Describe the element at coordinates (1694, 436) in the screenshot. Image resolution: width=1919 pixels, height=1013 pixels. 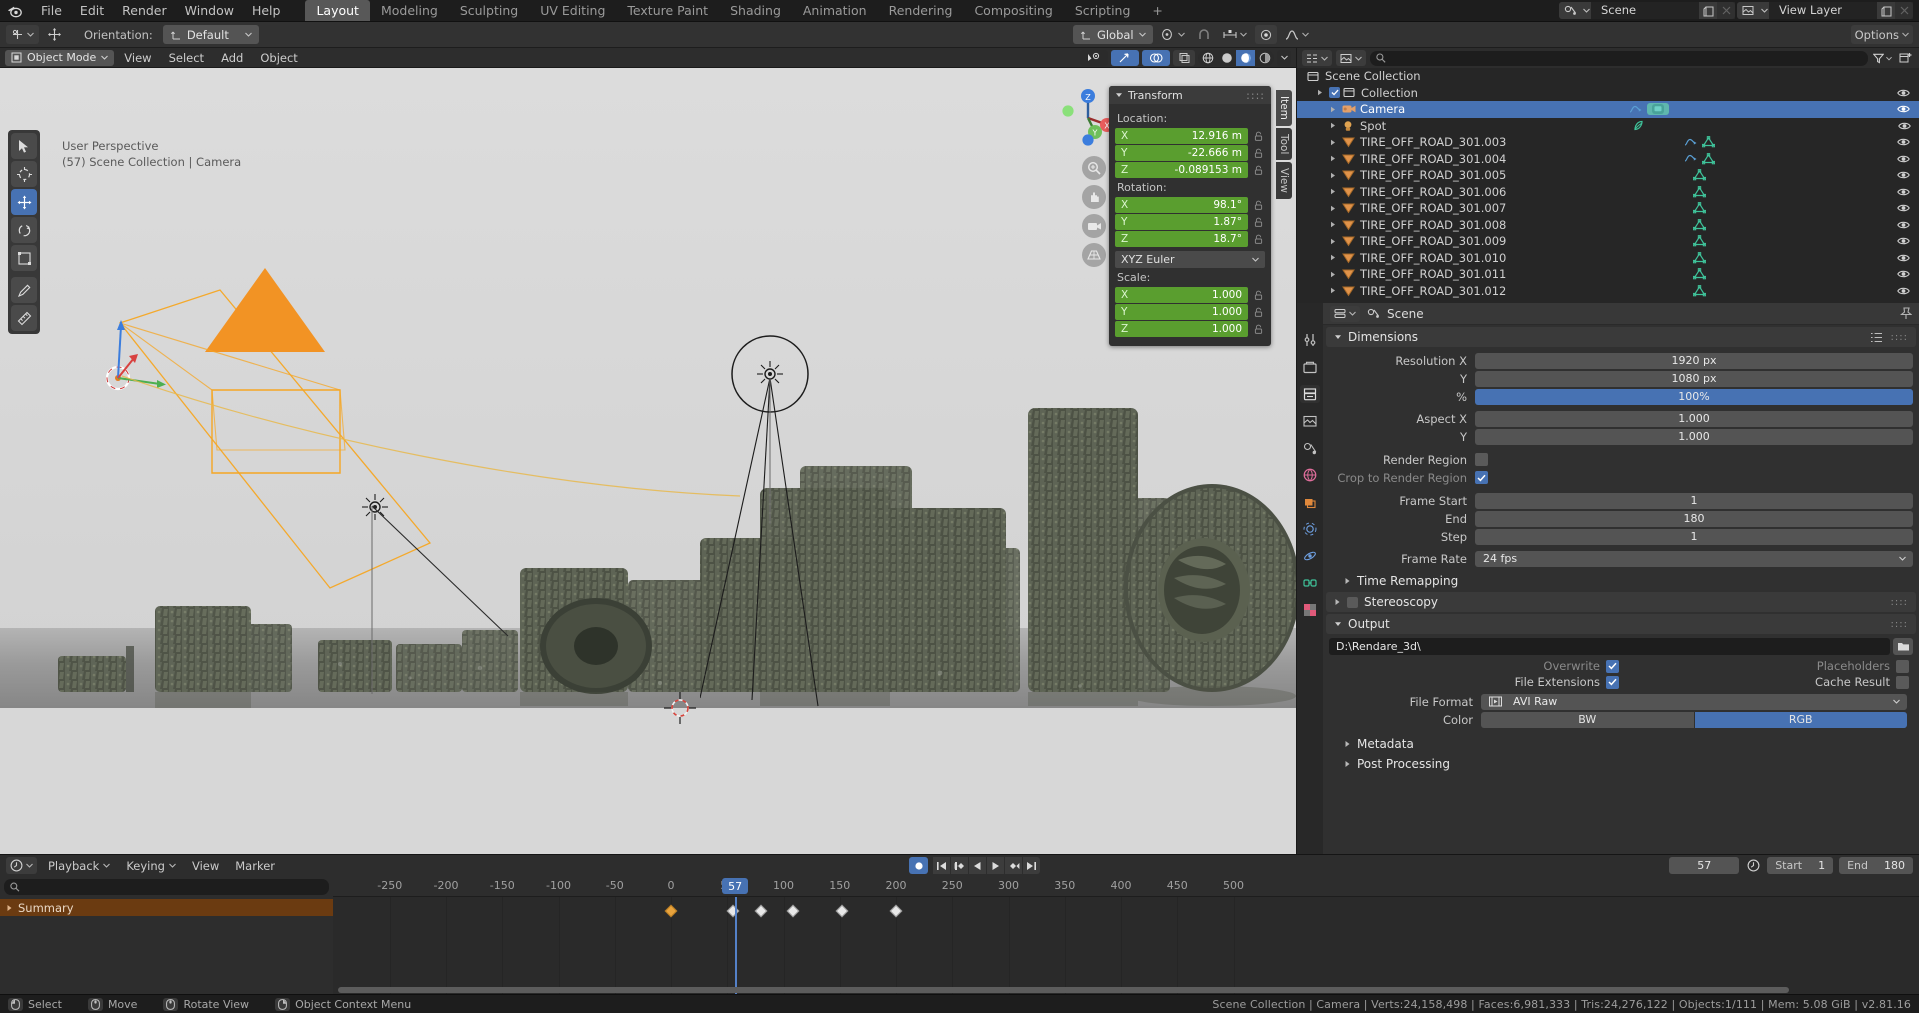
I see `aspect-y-value: 1.000` at that location.